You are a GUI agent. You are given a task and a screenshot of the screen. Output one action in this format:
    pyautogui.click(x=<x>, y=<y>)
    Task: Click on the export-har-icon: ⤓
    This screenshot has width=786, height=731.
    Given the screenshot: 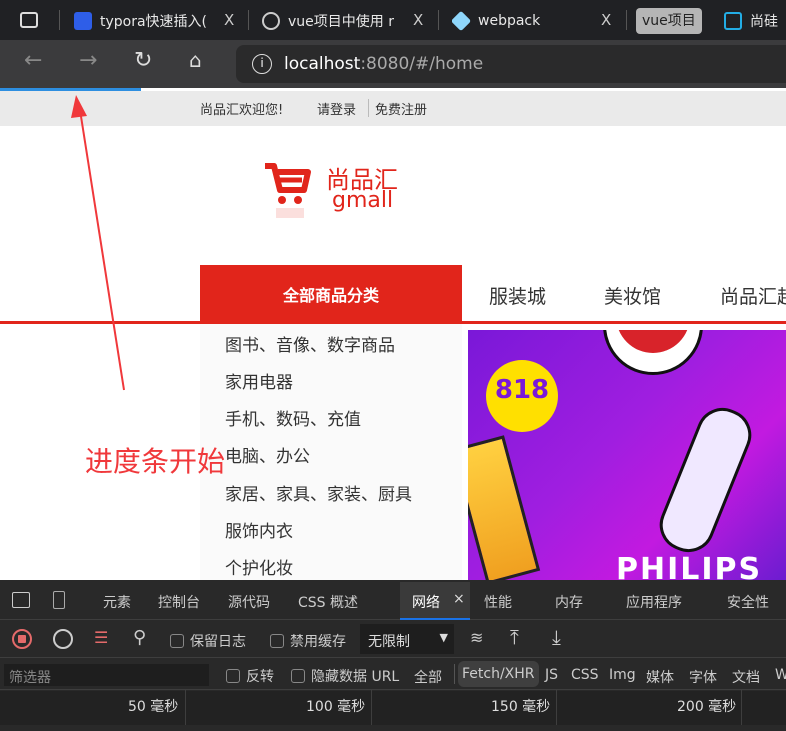 What is the action you would take?
    pyautogui.click(x=556, y=637)
    